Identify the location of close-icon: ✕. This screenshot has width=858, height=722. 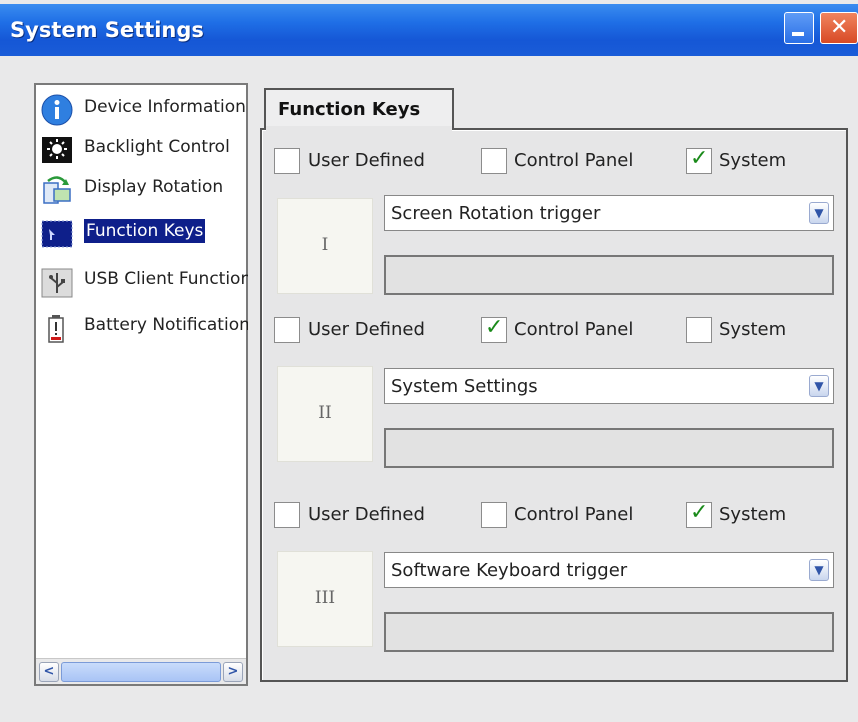
(839, 27).